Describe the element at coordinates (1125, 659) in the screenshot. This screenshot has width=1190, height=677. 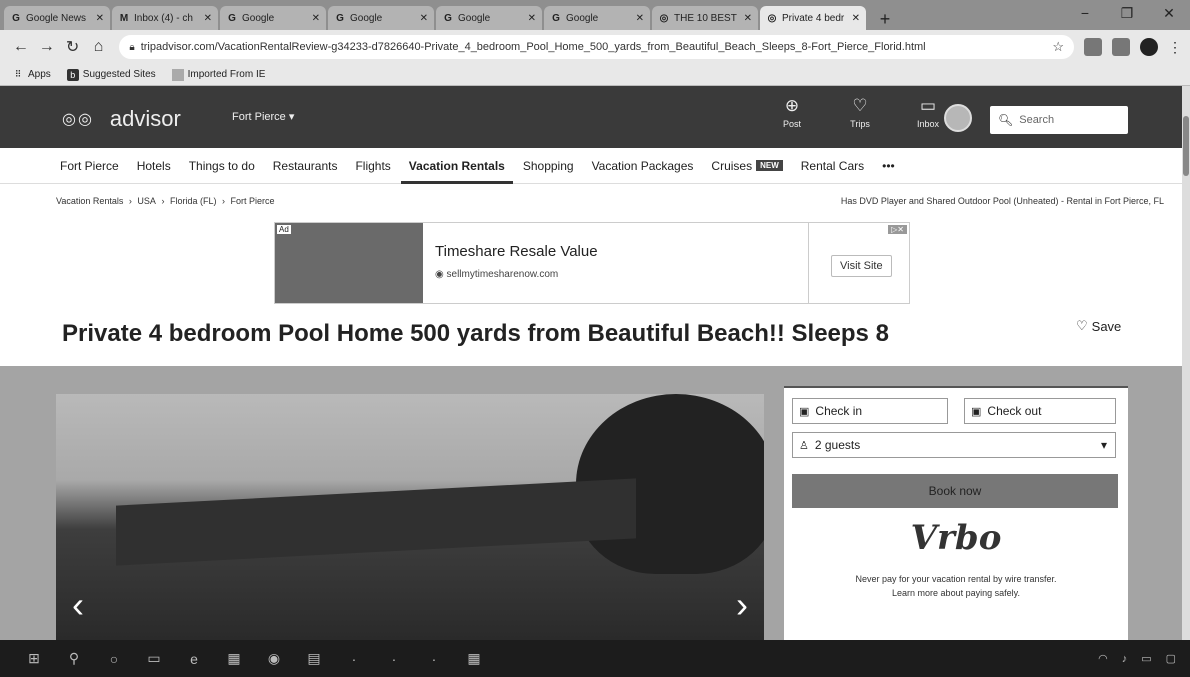
I see `volume-icon: ♪` at that location.